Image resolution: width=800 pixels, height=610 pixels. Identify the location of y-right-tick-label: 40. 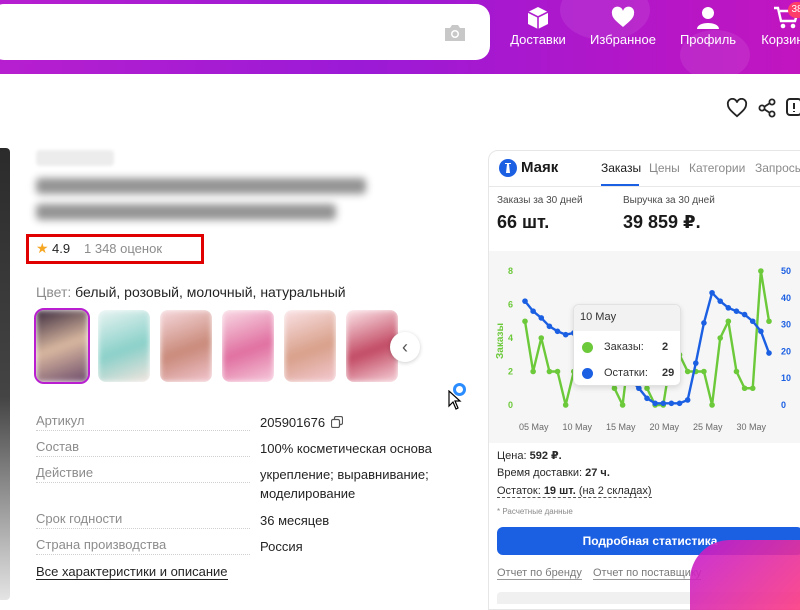
(786, 298).